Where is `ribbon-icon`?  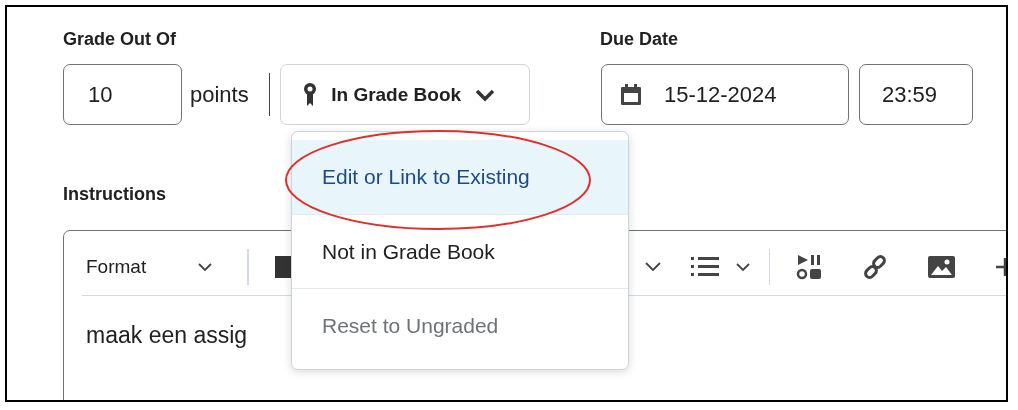 ribbon-icon is located at coordinates (310, 94).